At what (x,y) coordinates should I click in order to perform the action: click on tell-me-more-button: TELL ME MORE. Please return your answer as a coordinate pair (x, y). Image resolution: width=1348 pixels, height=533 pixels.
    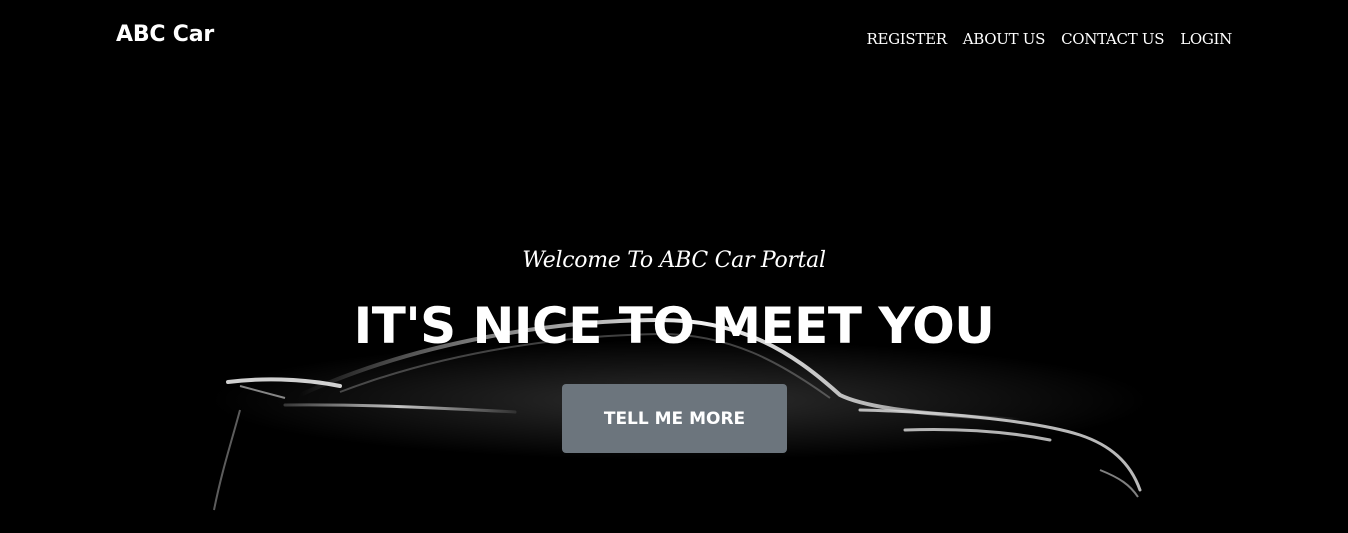
    Looking at the image, I should click on (674, 418).